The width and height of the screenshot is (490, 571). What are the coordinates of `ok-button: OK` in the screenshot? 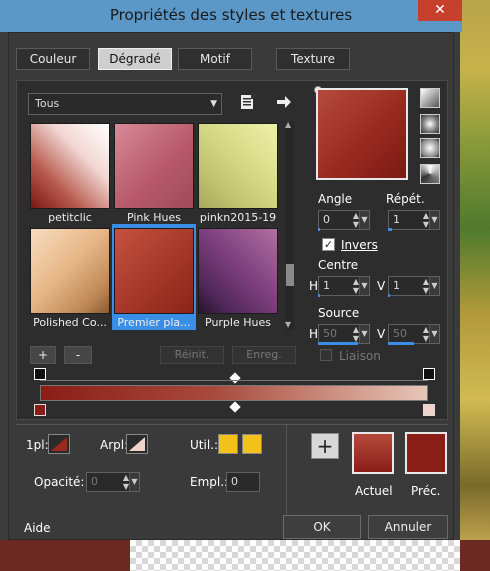 It's located at (322, 527).